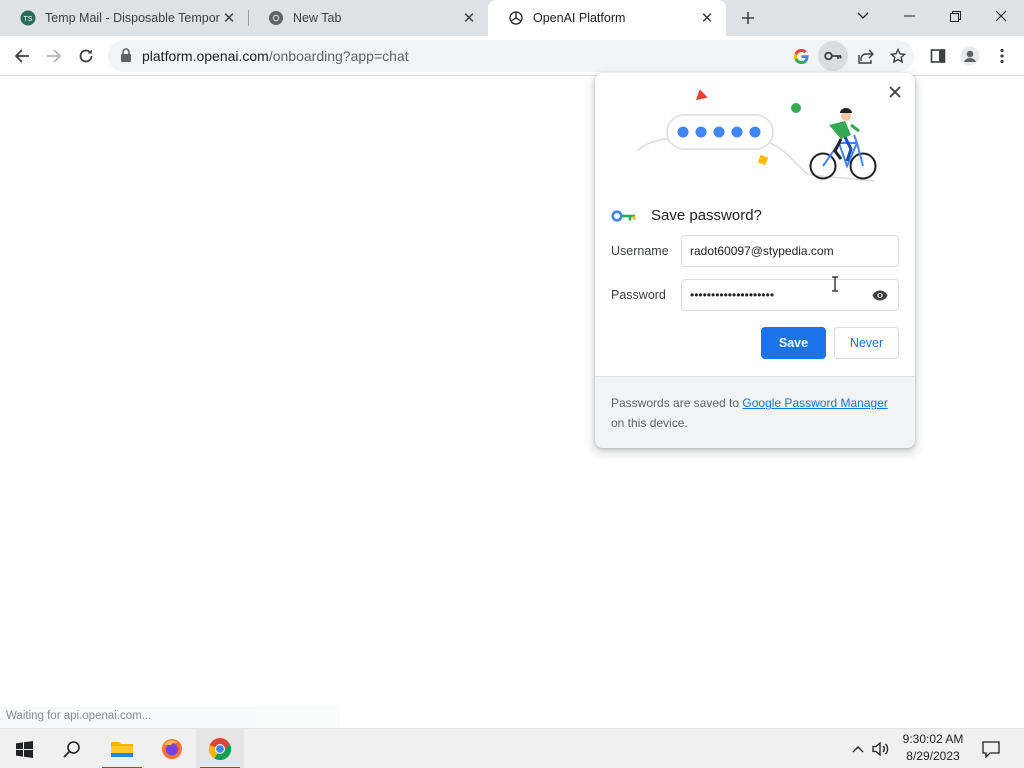  What do you see at coordinates (801, 56) in the screenshot?
I see `google-lens-icon` at bounding box center [801, 56].